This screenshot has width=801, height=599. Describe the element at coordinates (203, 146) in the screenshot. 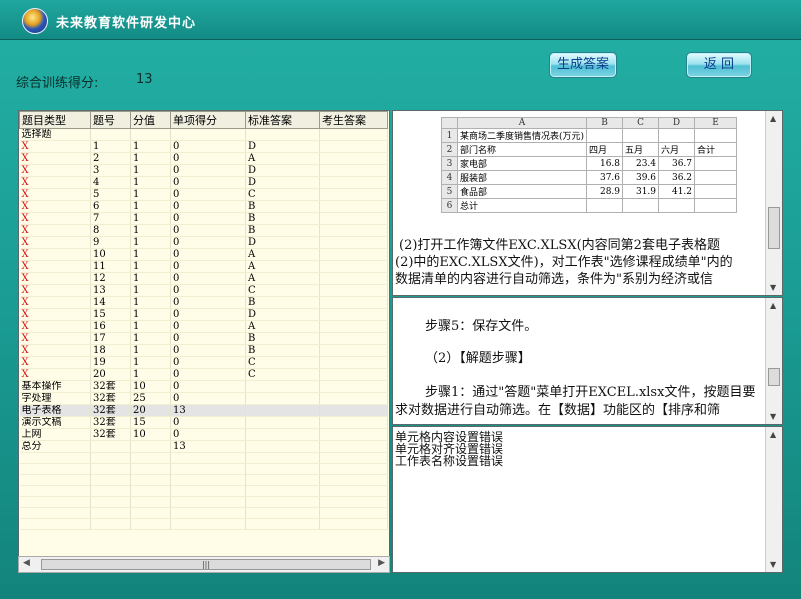

I see `table-row: X110D` at that location.